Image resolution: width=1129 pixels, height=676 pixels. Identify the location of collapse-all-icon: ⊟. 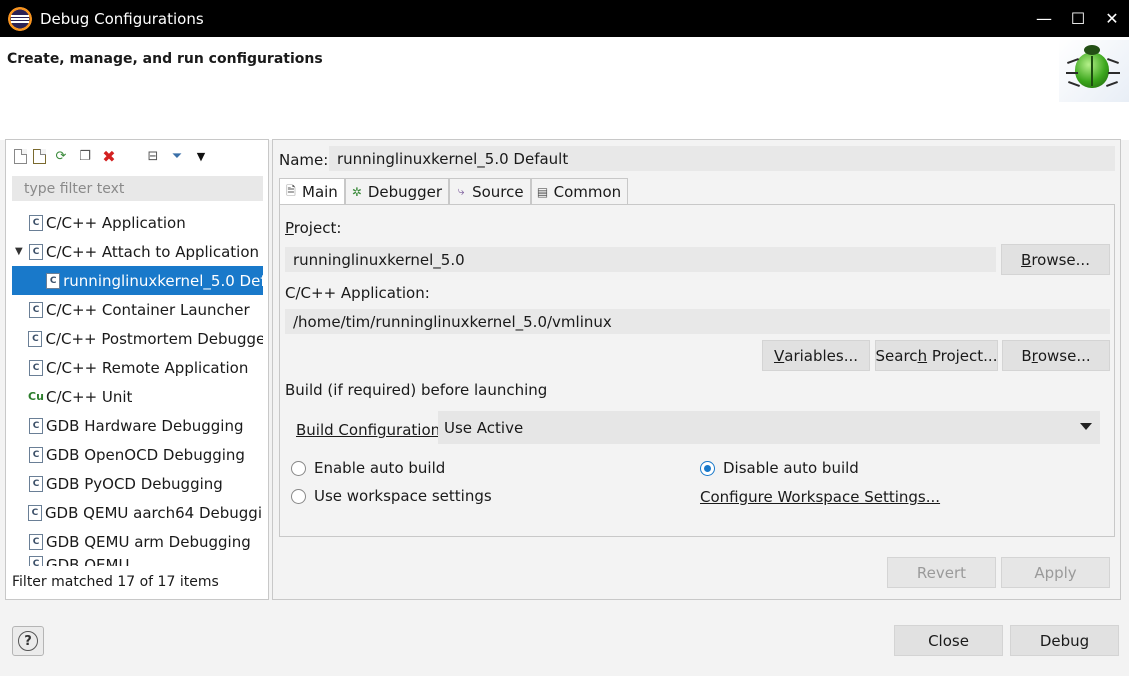
(153, 156).